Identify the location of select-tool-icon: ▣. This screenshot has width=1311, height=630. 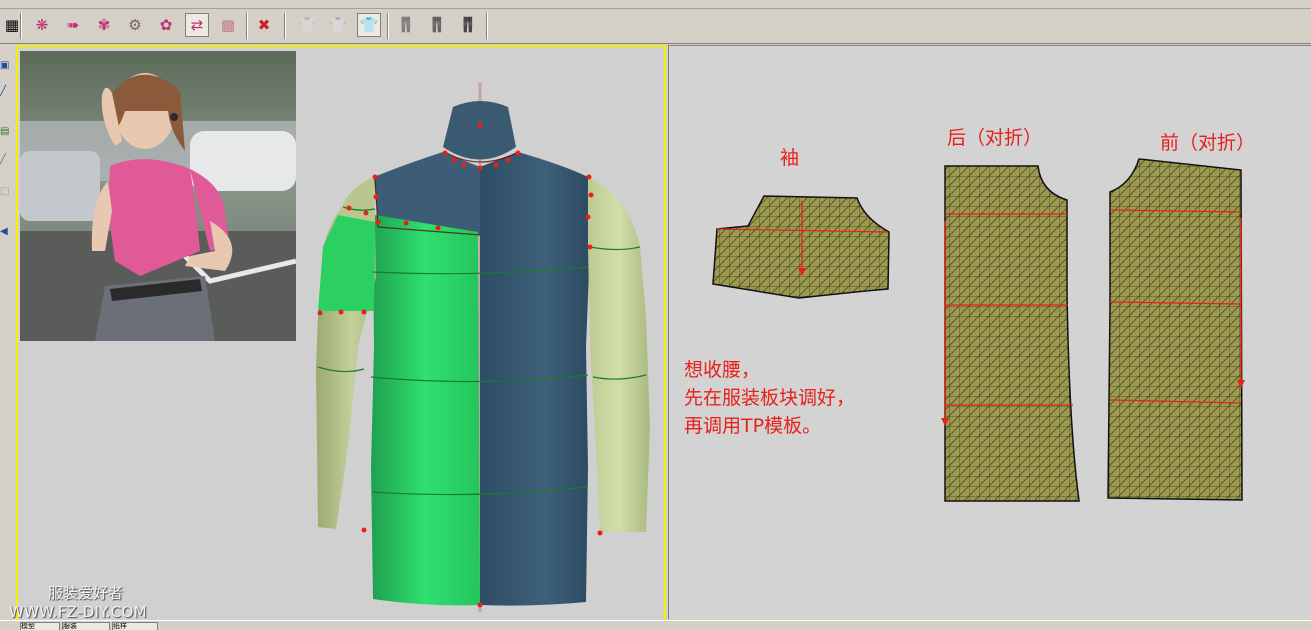
(5, 66).